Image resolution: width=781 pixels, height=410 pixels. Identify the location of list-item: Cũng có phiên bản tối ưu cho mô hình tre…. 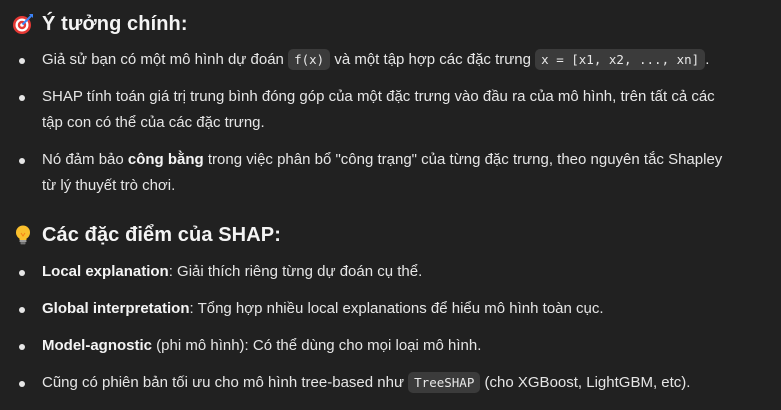
(392, 383).